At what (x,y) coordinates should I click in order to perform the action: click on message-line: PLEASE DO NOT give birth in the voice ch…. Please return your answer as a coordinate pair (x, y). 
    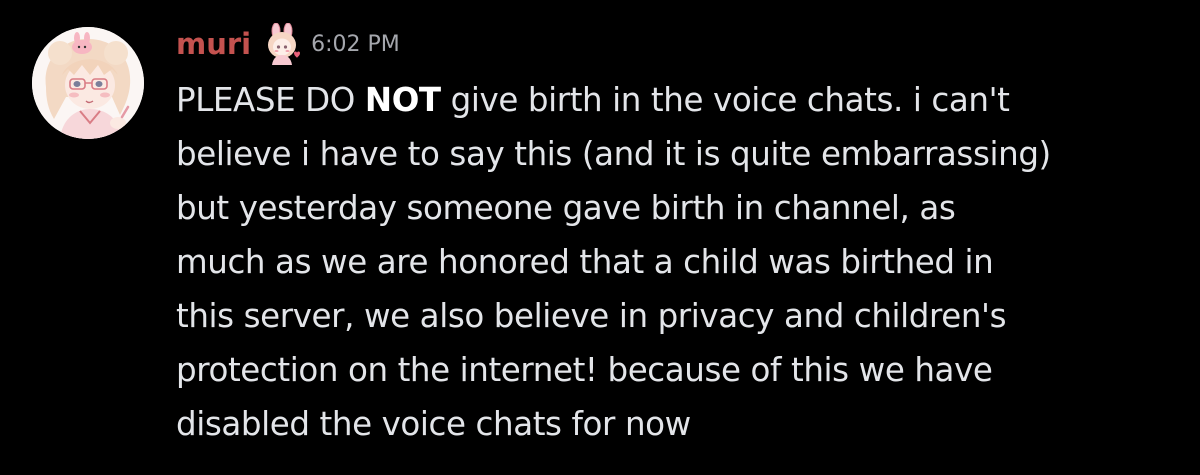
    Looking at the image, I should click on (681, 100).